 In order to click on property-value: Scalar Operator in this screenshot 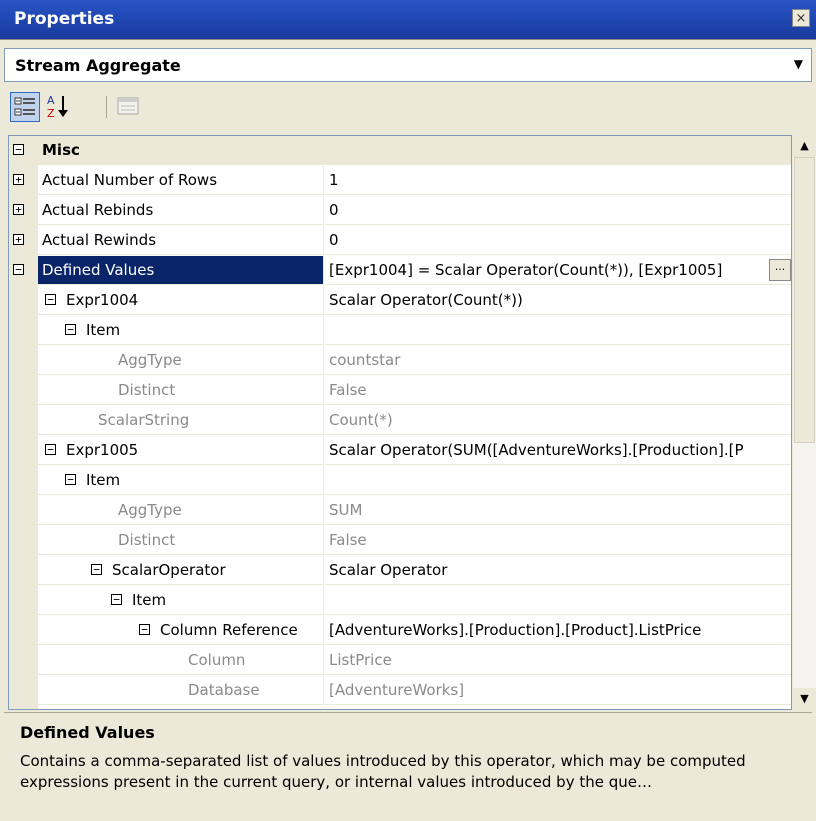, I will do `click(558, 570)`.